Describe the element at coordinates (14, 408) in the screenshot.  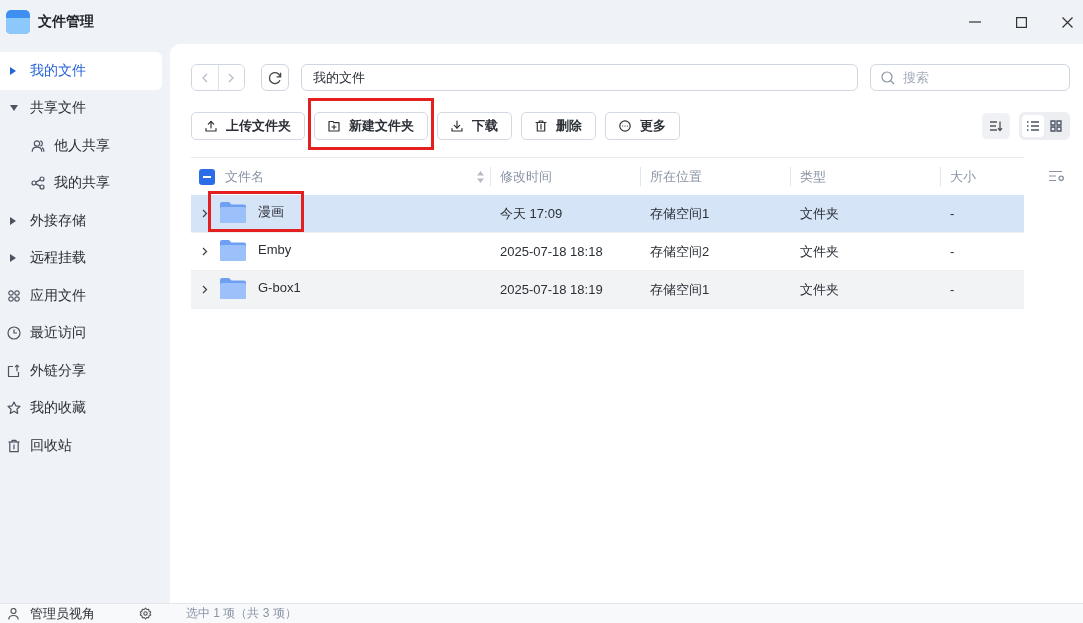
I see `star-icon` at that location.